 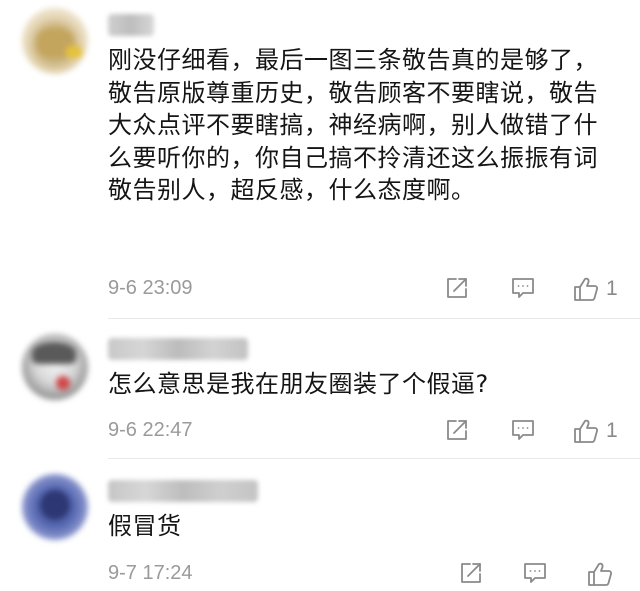 I want to click on comment-text: 怎么意思是我在朋友圈装了个假逼?, so click(x=298, y=384).